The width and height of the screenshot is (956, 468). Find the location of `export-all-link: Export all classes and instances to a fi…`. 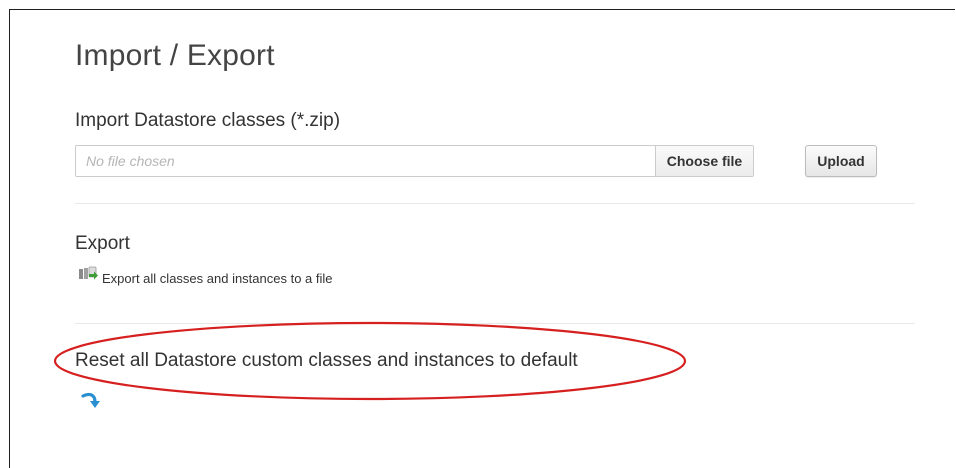

export-all-link: Export all classes and instances to a fi… is located at coordinates (205, 276).